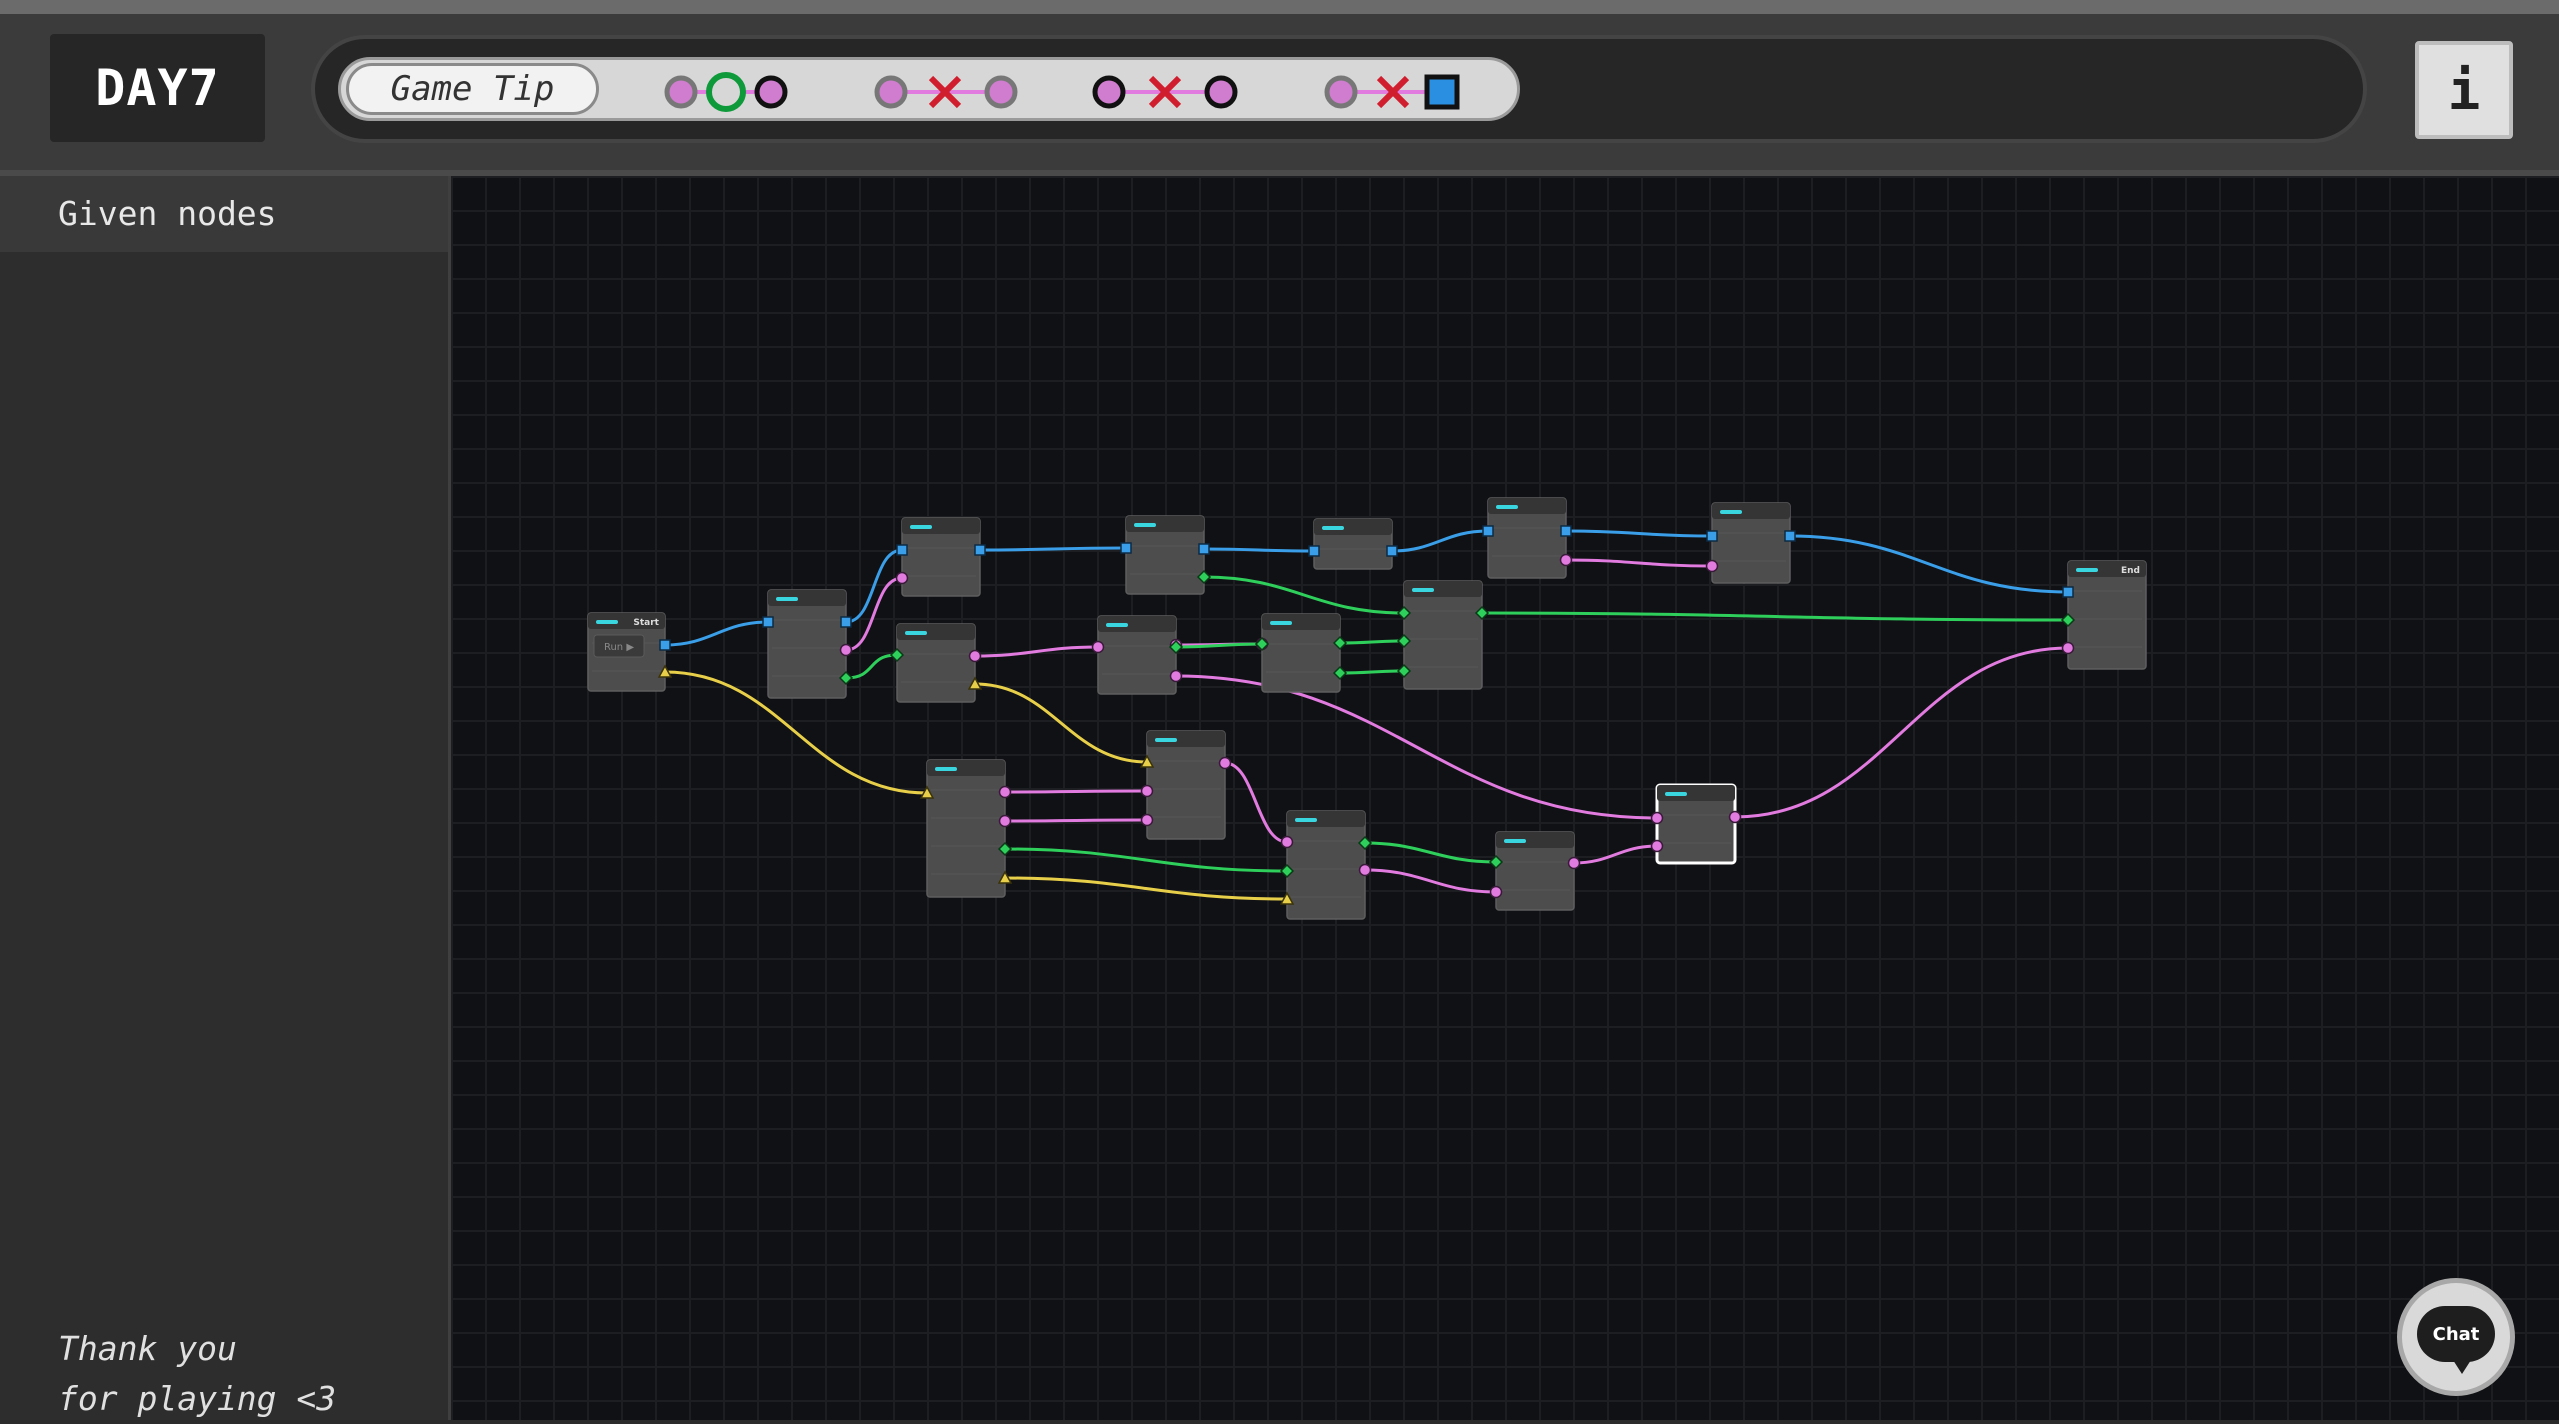 This screenshot has width=2559, height=1424. Describe the element at coordinates (726, 92) in the screenshot. I see `green-ring-icon` at that location.